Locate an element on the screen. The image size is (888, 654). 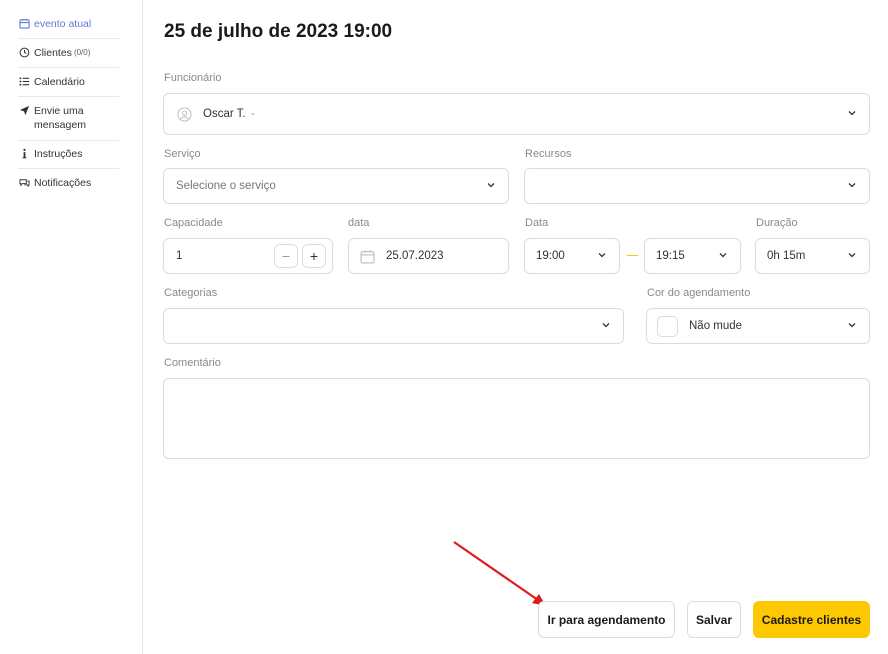
clock-icon is located at coordinates (24, 52).